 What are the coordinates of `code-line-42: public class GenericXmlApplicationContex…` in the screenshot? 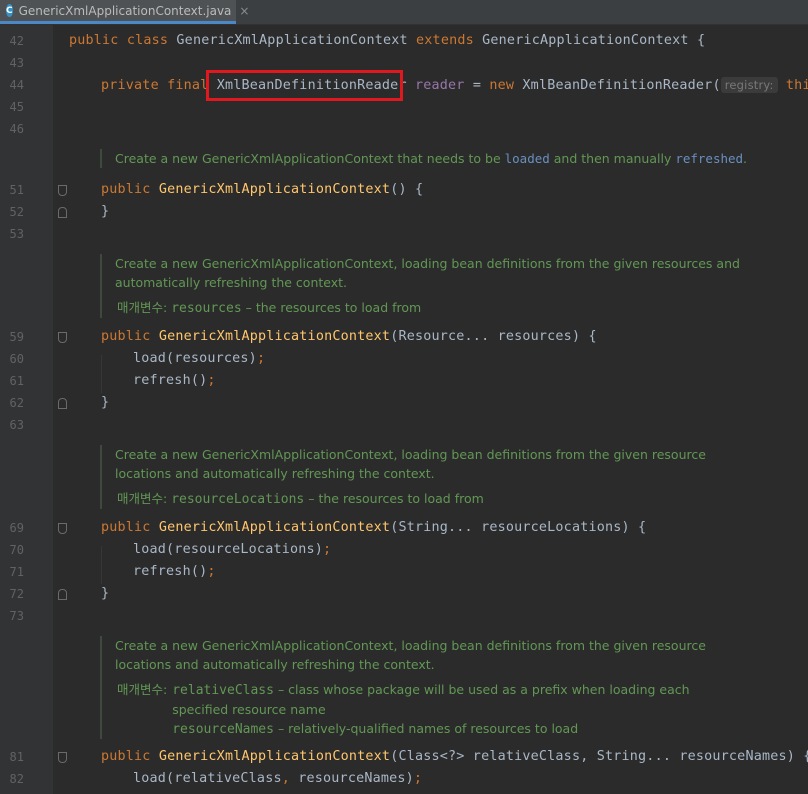 It's located at (387, 41).